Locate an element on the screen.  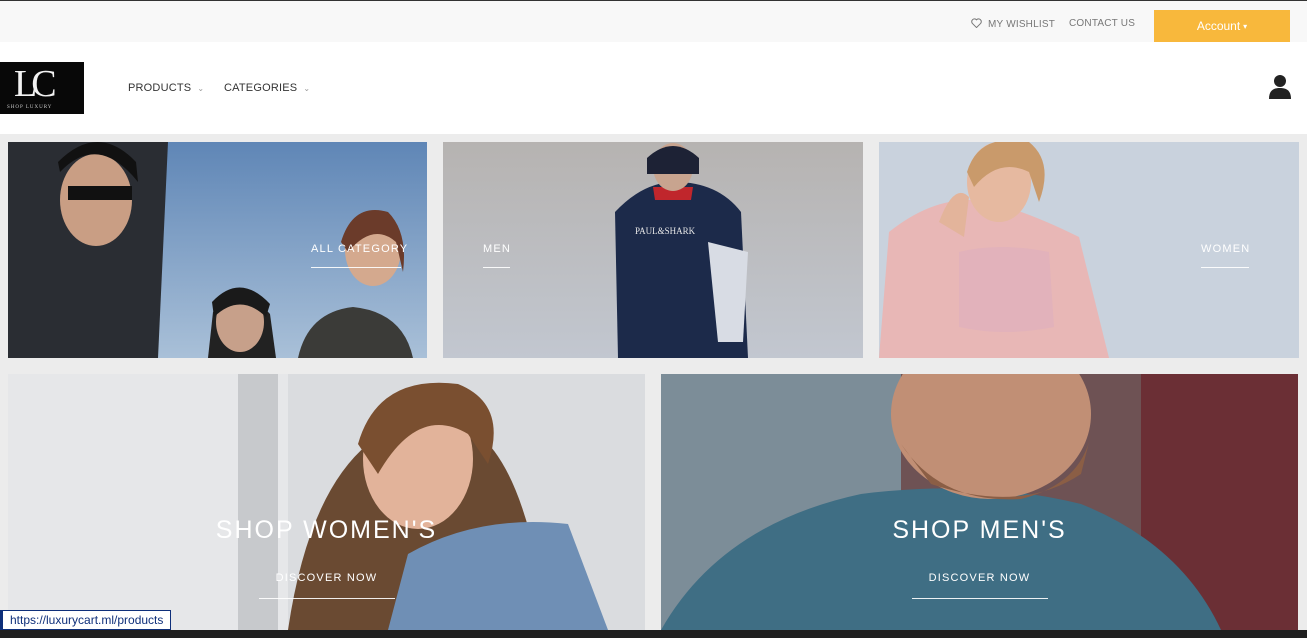
status-url: https://luxurycart.ml/products is located at coordinates (86, 620).